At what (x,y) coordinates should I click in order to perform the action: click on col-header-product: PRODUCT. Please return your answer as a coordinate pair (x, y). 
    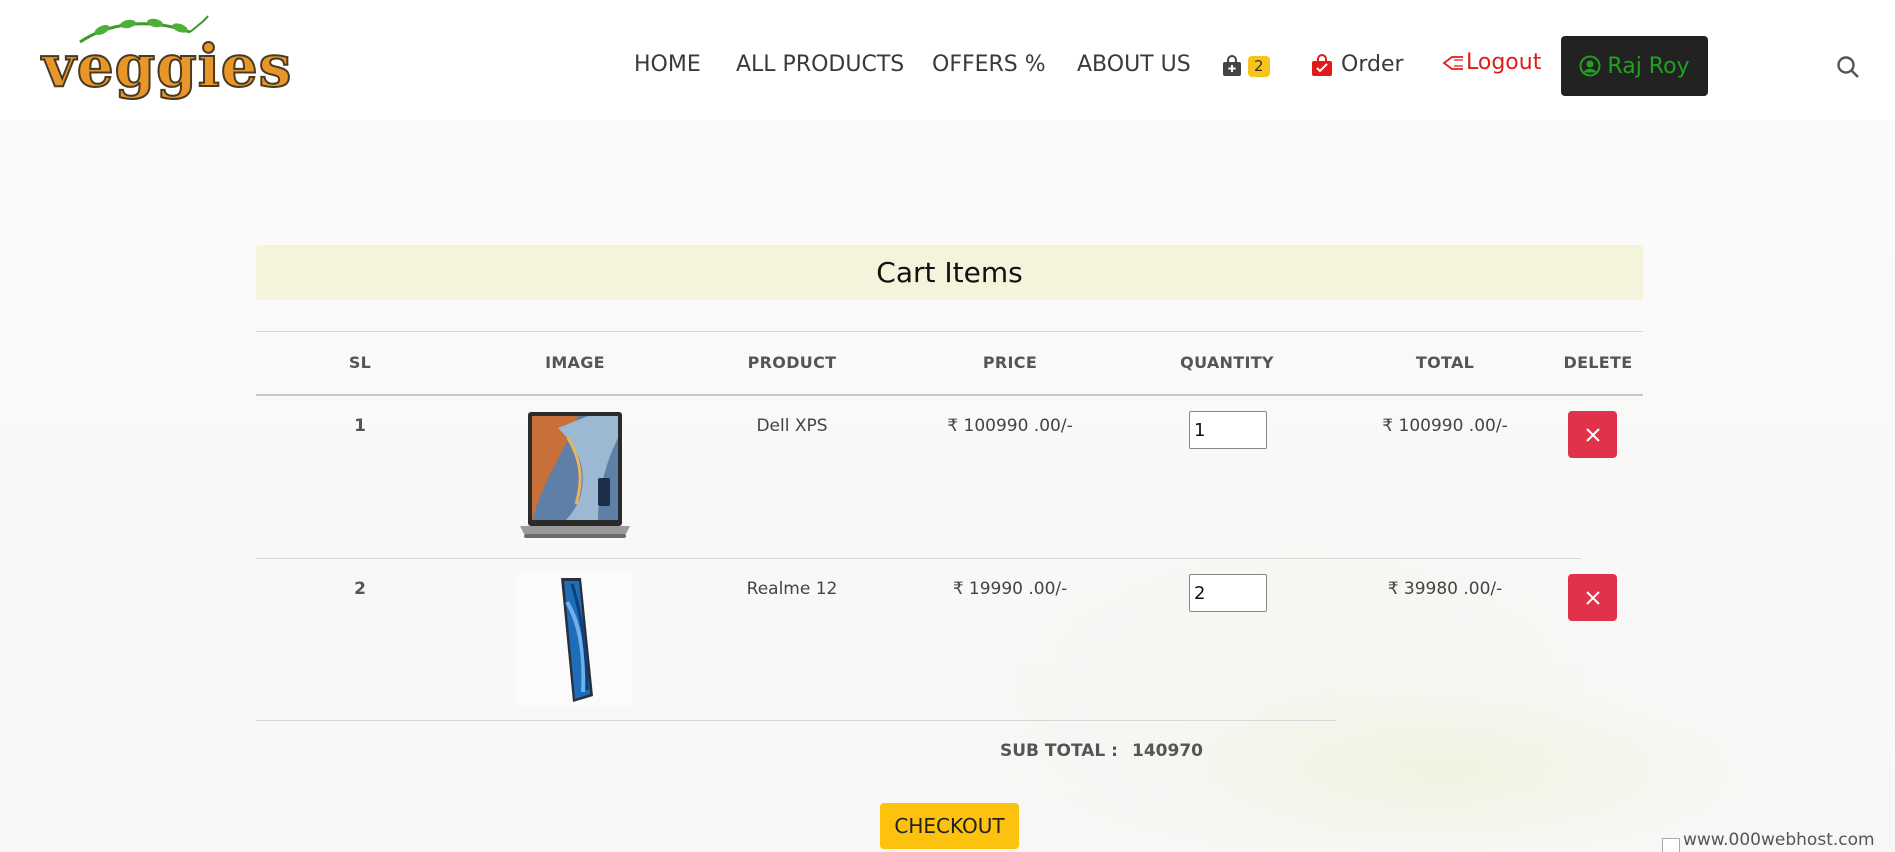
    Looking at the image, I should click on (792, 362).